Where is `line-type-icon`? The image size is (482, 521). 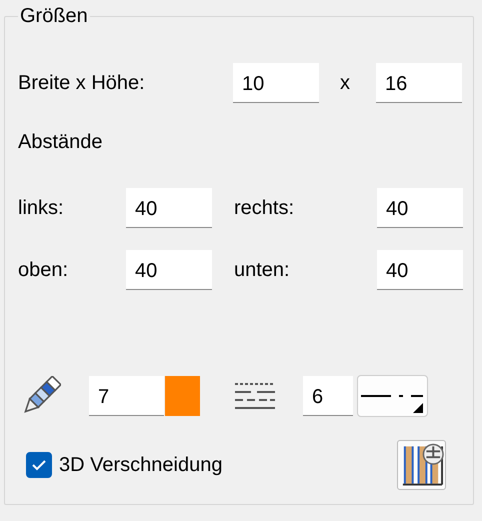 line-type-icon is located at coordinates (255, 396).